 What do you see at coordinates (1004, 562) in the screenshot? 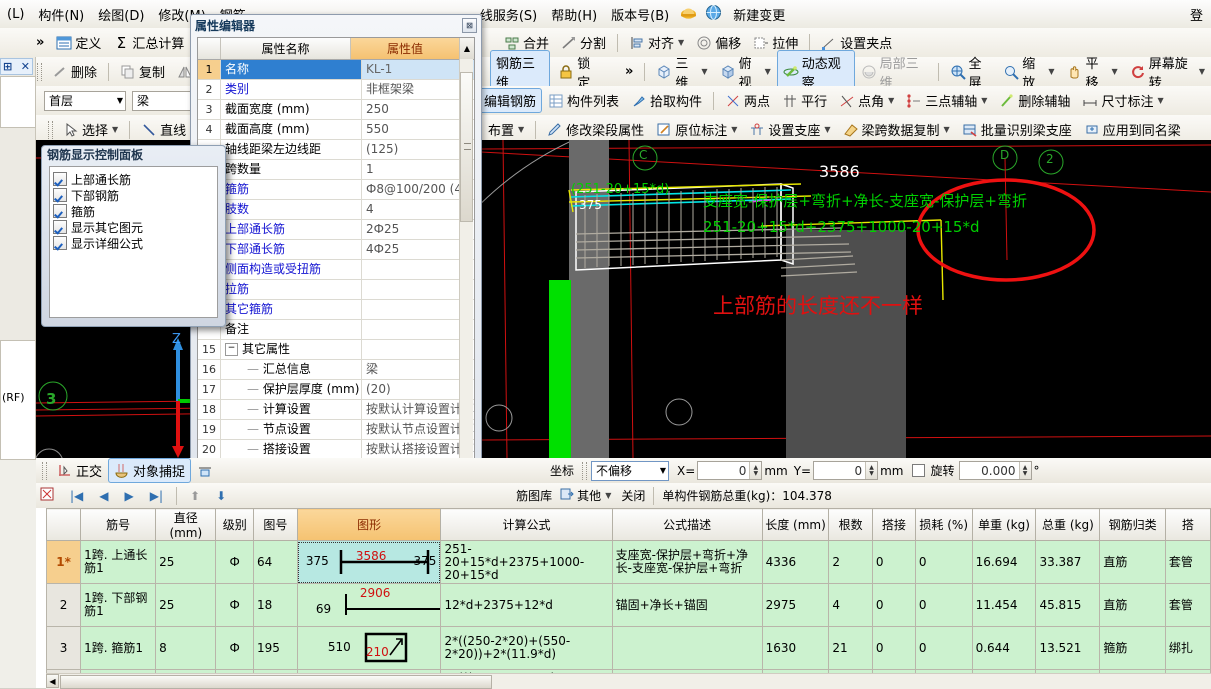
I see `unit-weight-cell: 16.694` at bounding box center [1004, 562].